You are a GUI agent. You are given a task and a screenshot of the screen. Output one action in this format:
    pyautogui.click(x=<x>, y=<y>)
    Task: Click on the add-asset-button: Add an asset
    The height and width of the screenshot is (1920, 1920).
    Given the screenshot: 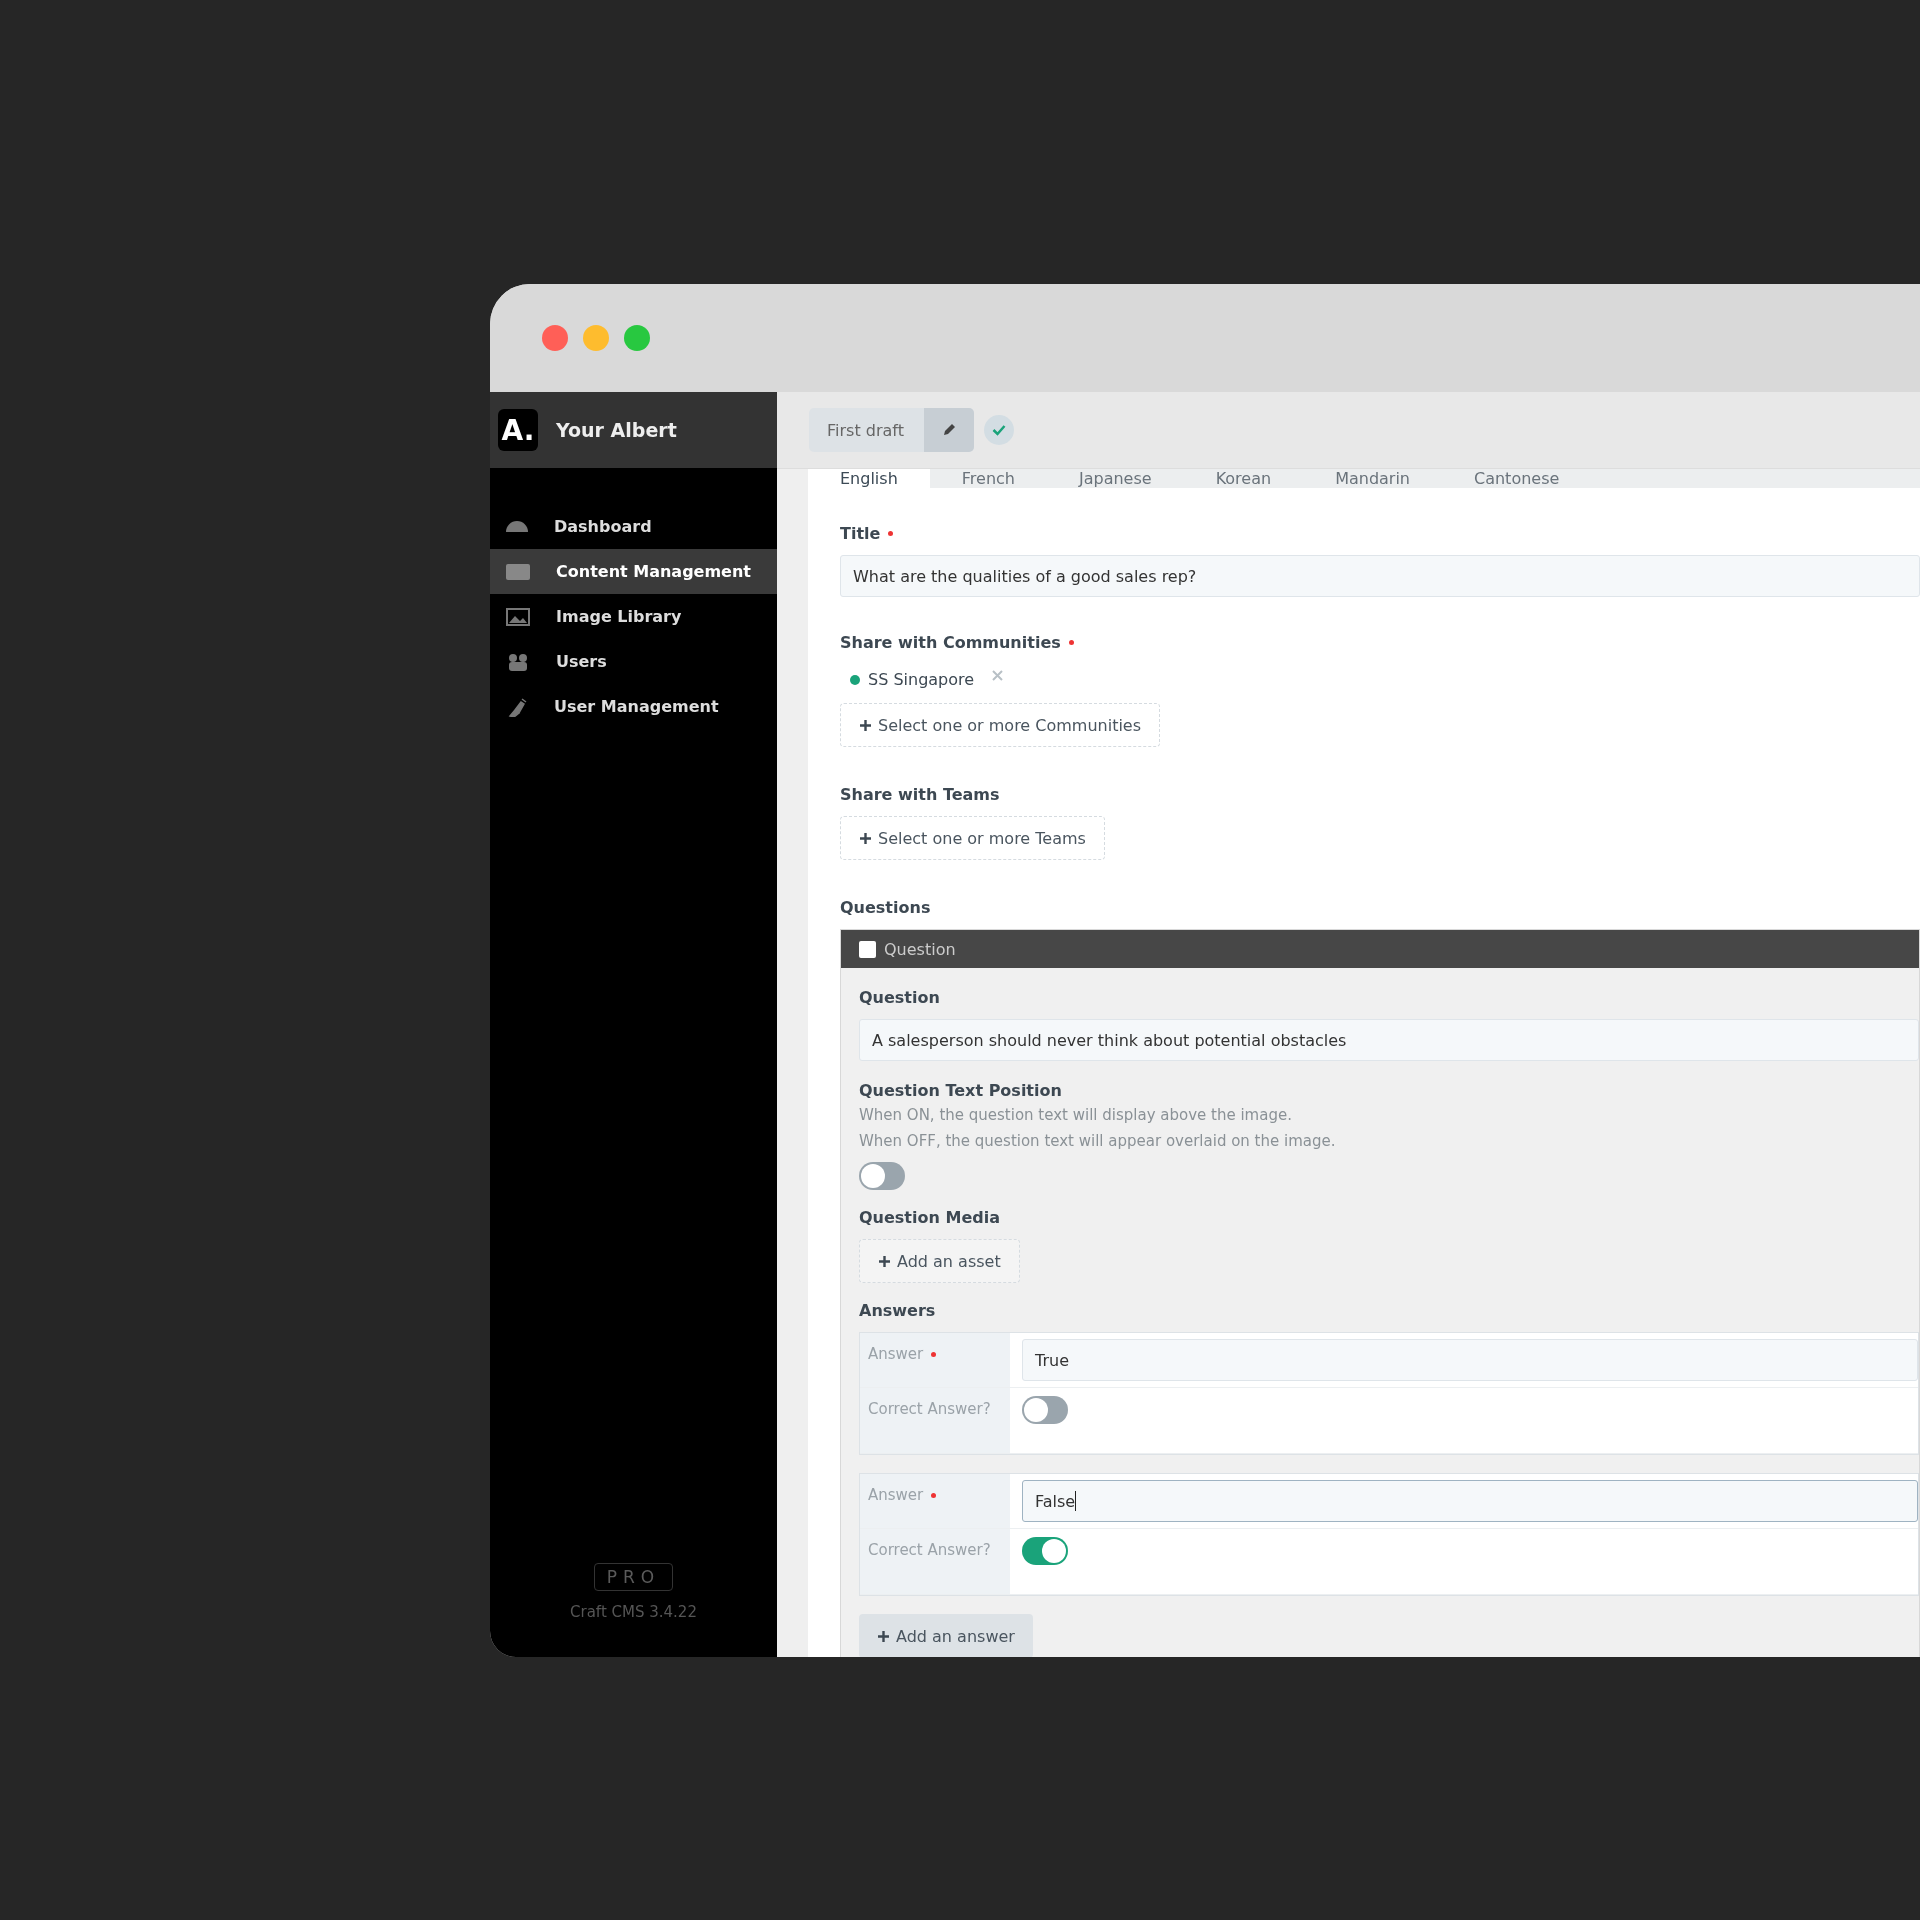 What is the action you would take?
    pyautogui.click(x=939, y=1261)
    